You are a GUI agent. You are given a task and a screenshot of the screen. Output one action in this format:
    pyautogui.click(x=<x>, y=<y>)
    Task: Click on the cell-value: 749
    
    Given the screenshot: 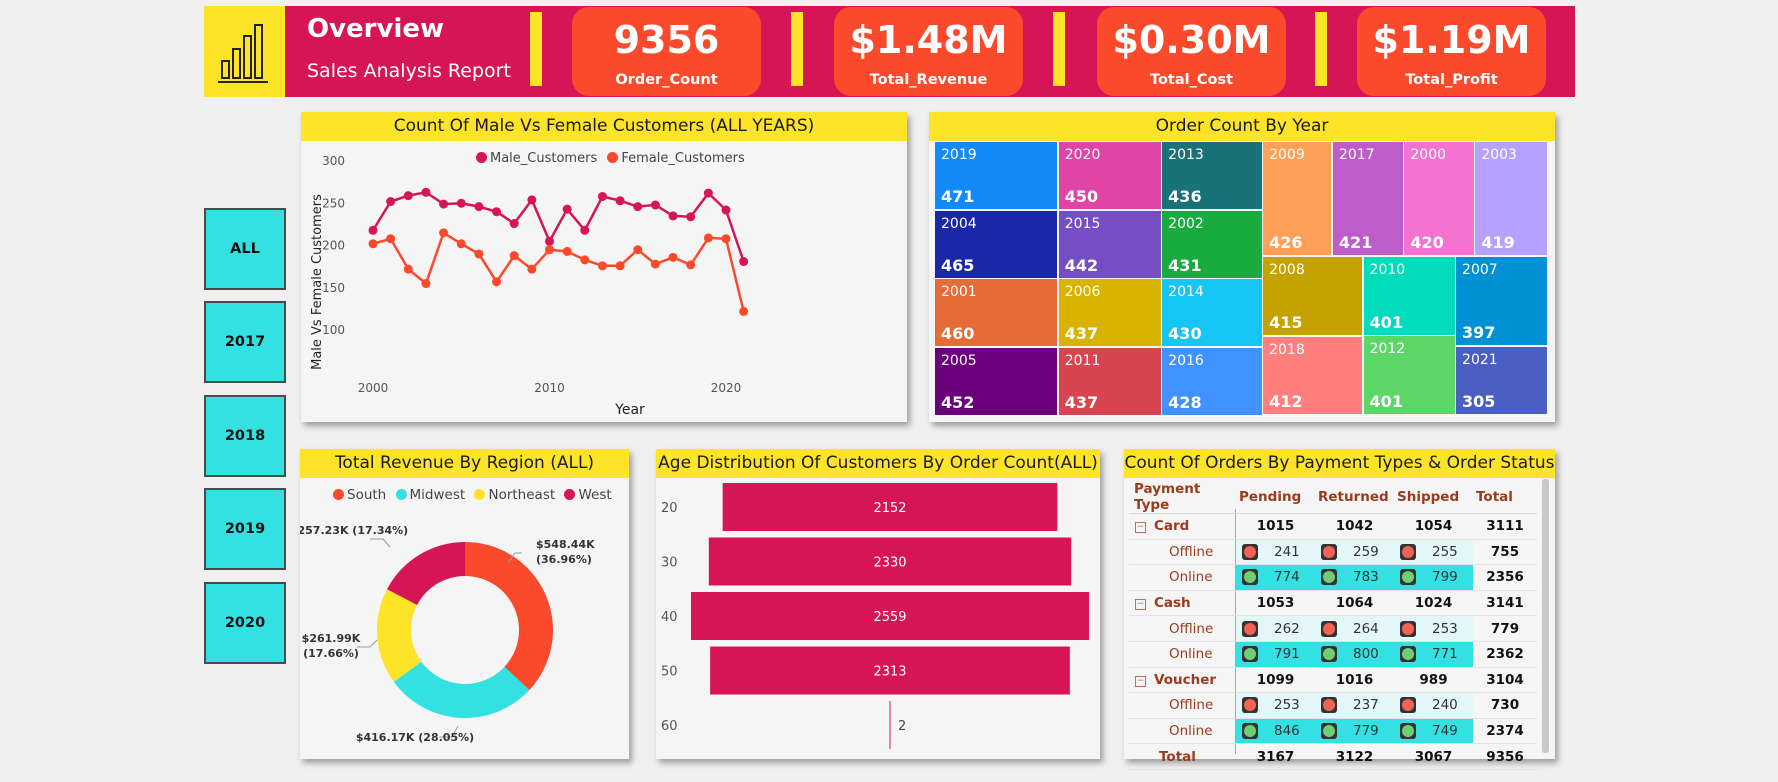 What is the action you would take?
    pyautogui.click(x=1445, y=731)
    